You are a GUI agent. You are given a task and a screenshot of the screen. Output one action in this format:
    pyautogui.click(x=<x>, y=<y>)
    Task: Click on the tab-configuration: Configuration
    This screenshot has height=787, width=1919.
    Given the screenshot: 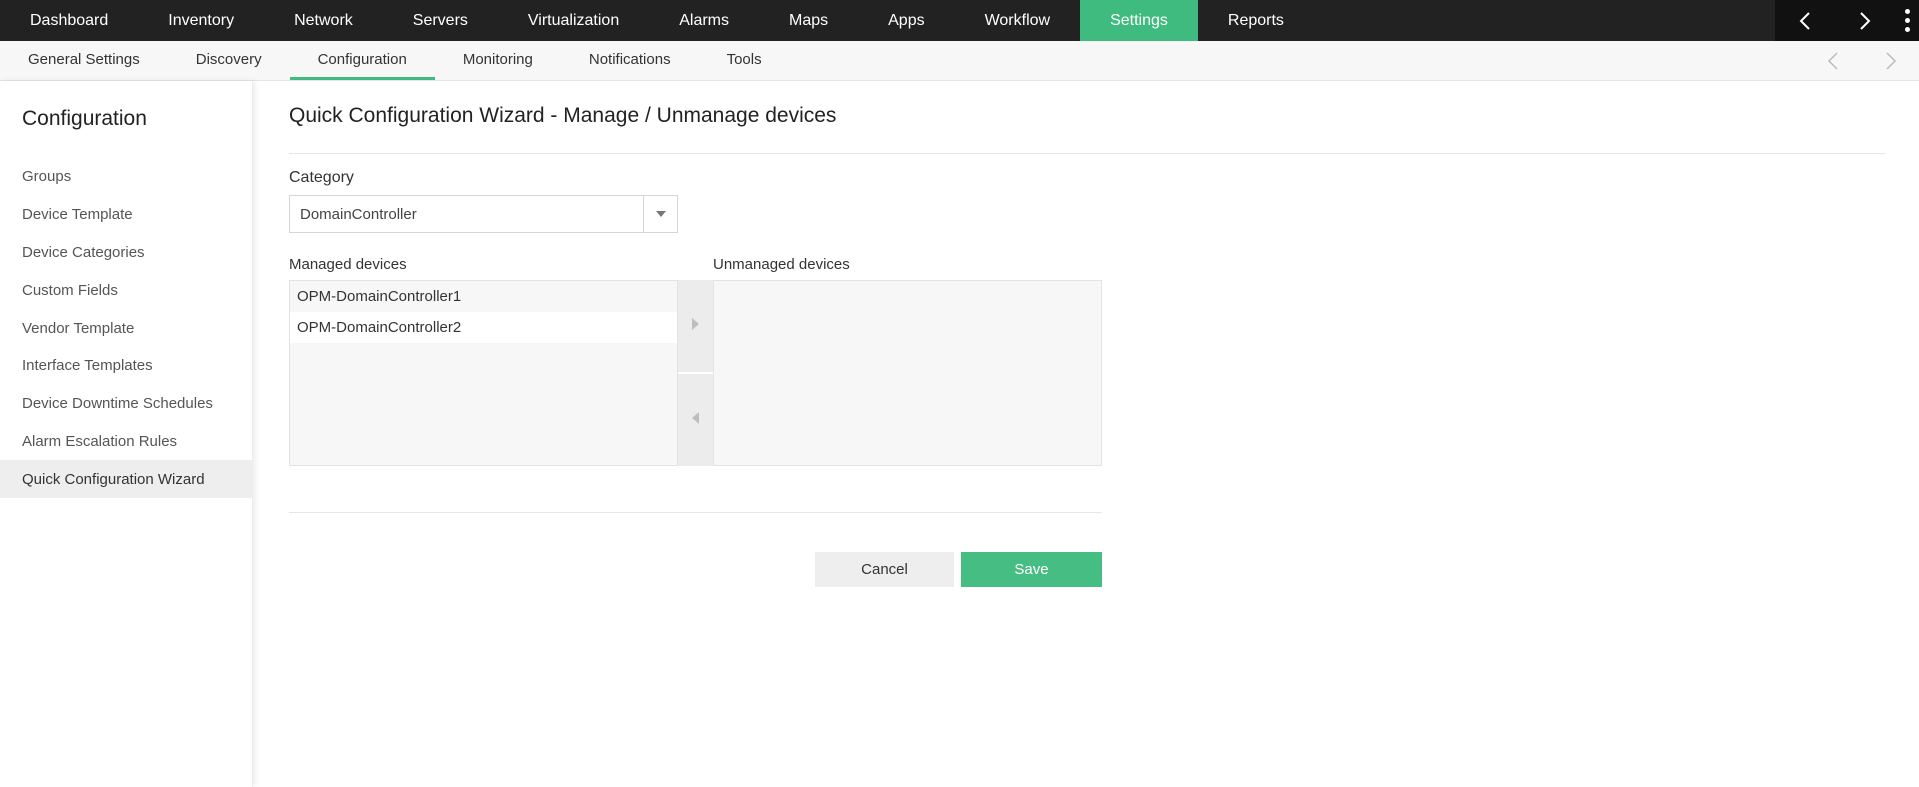 What is the action you would take?
    pyautogui.click(x=362, y=60)
    